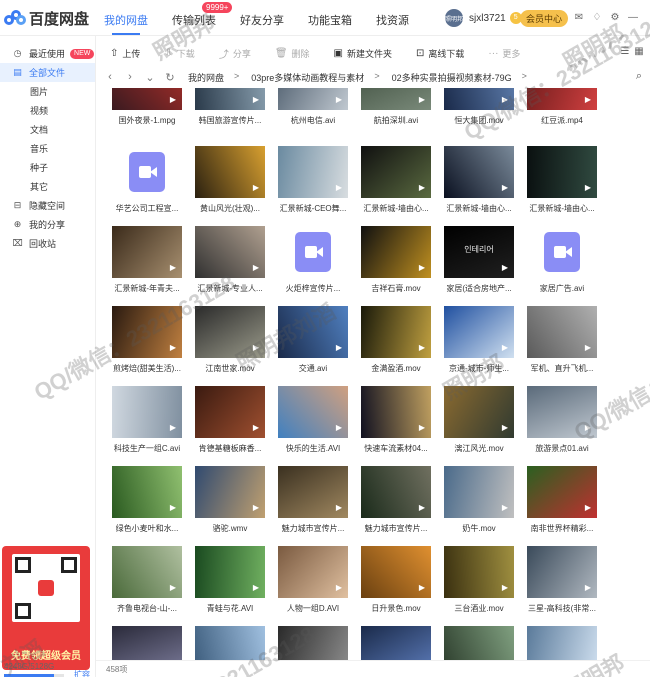  I want to click on file-item: ▶ 人物一组D.AVI, so click(313, 586).